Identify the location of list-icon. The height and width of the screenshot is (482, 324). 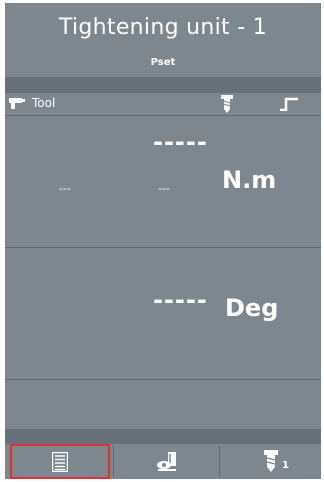
(60, 462).